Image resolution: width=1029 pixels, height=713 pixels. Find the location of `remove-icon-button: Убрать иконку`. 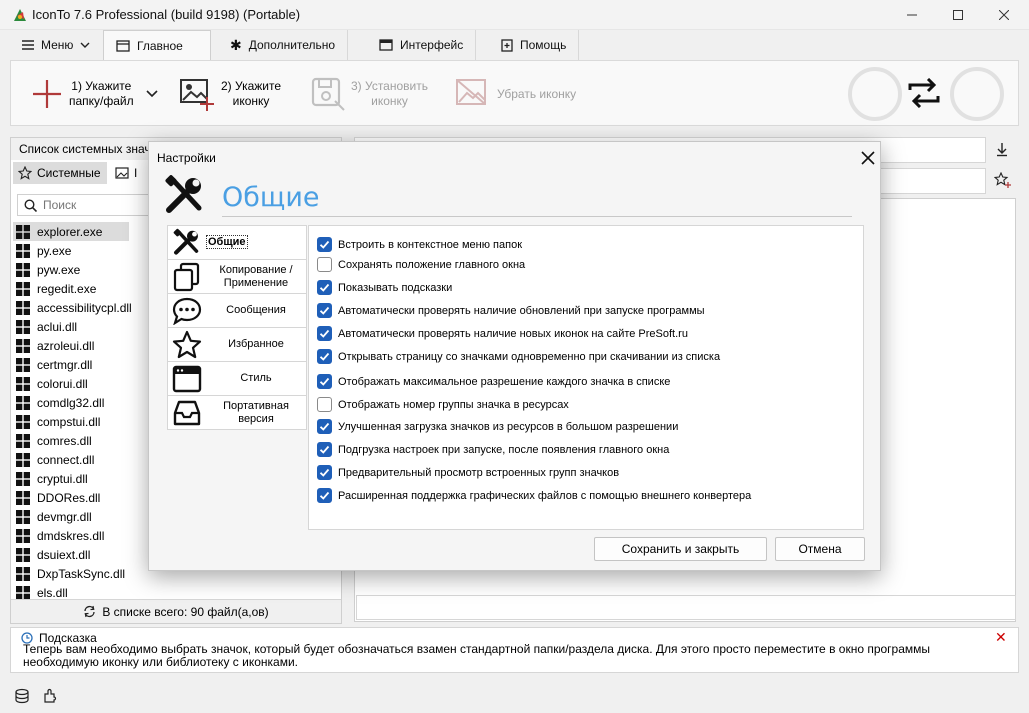

remove-icon-button: Убрать иконку is located at coordinates (515, 94).